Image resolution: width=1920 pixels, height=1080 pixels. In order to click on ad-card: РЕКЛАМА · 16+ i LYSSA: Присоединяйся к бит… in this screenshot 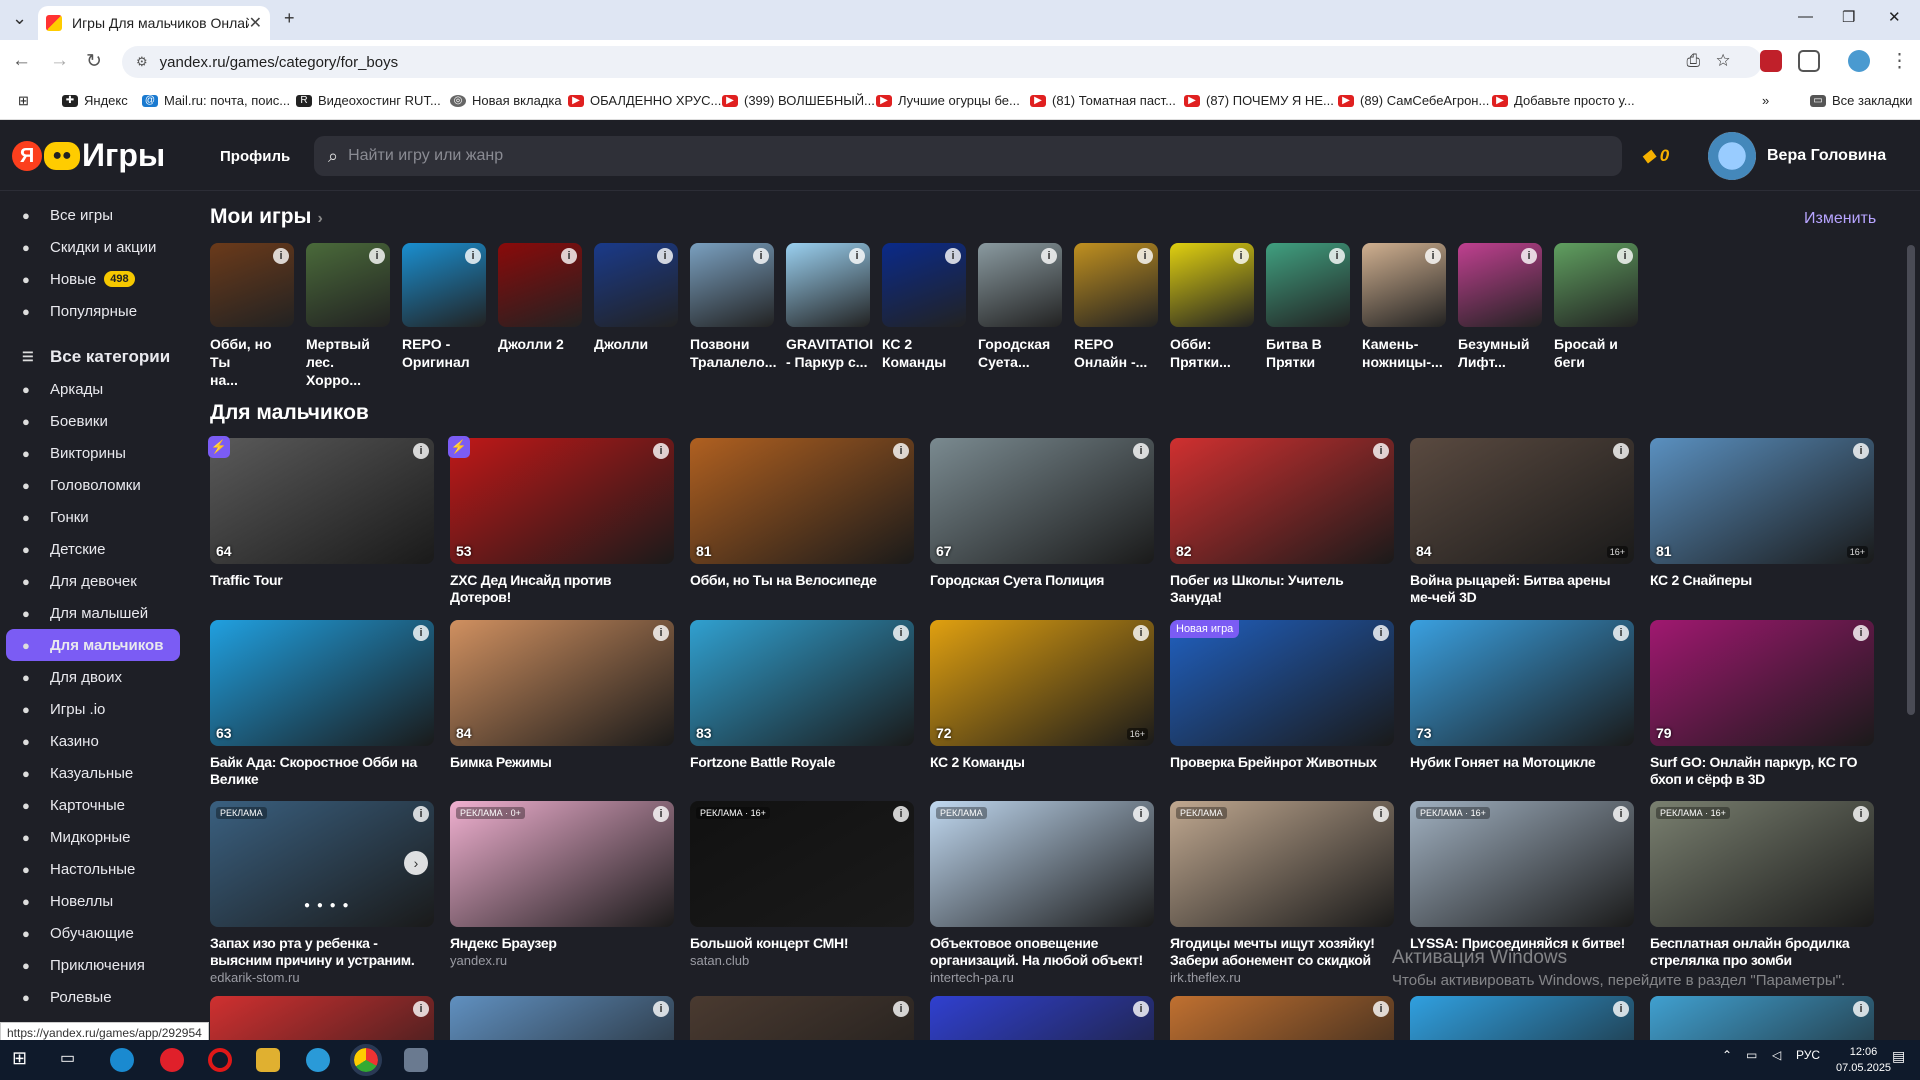, I will do `click(1522, 877)`.